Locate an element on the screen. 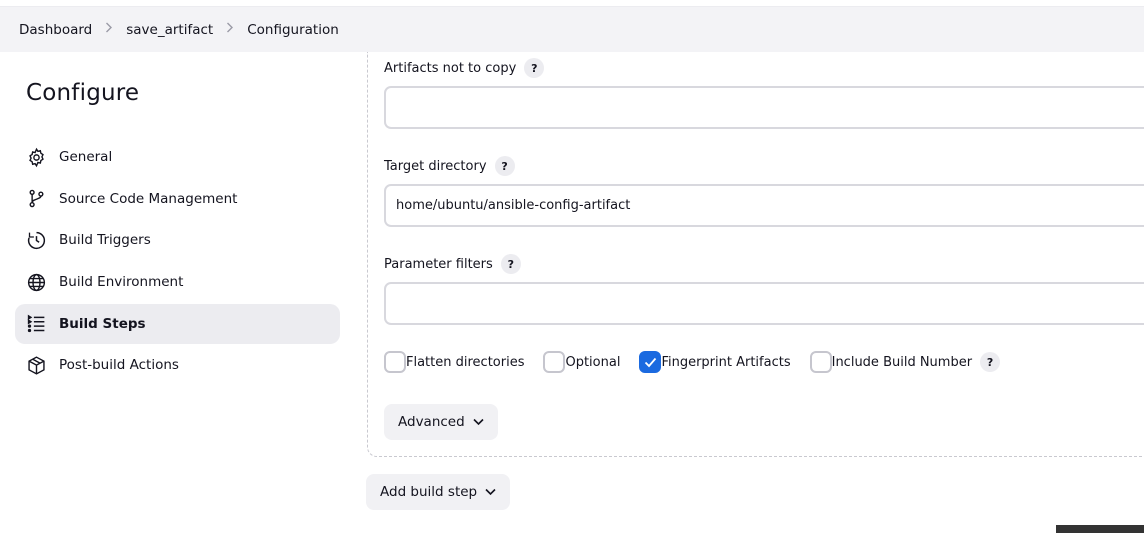 Image resolution: width=1144 pixels, height=533 pixels. parameter-filters-label: Parameter filters ? is located at coordinates (452, 264).